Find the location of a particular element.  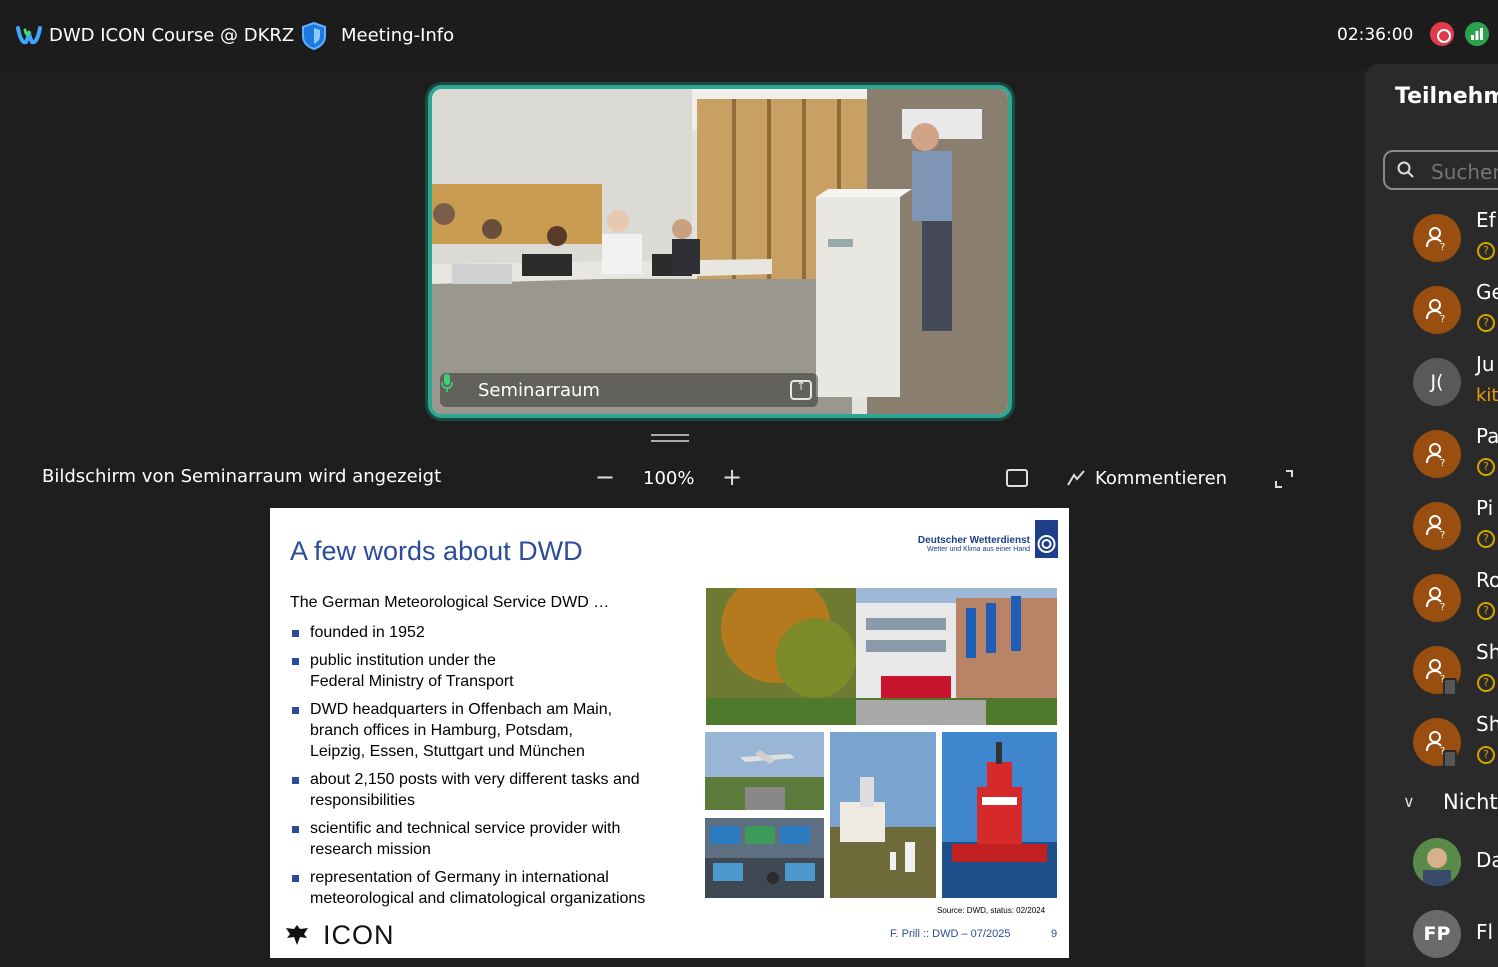

participant-row: Da is located at coordinates (1431, 873).